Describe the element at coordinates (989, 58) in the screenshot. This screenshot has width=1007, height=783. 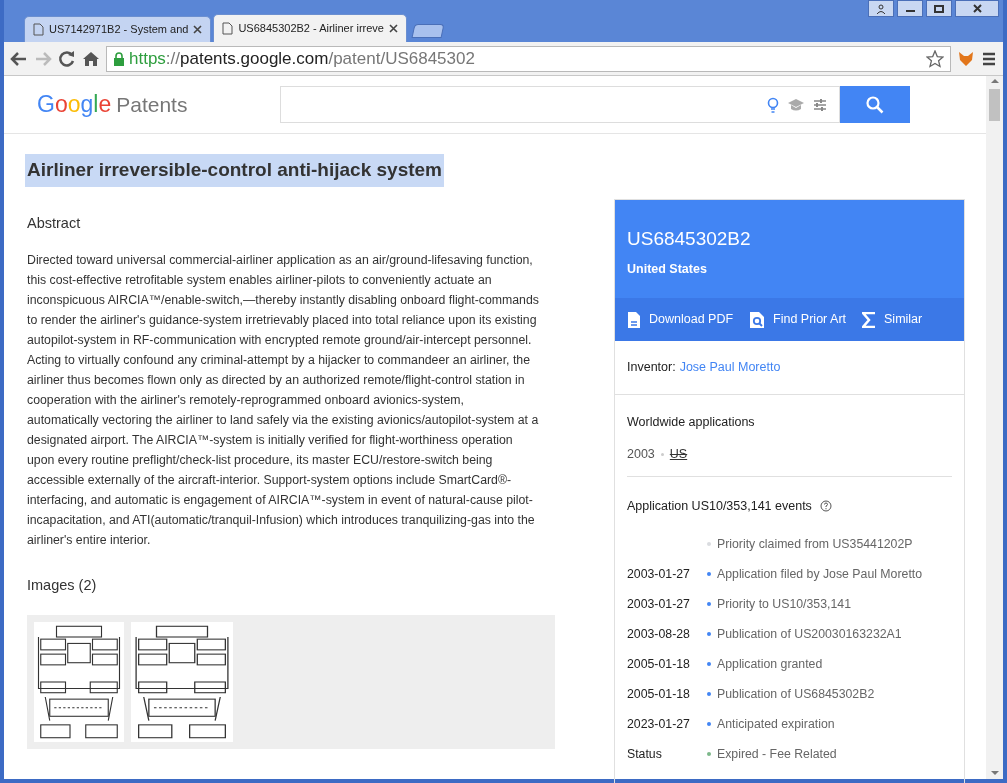
I see `menu-icon` at that location.